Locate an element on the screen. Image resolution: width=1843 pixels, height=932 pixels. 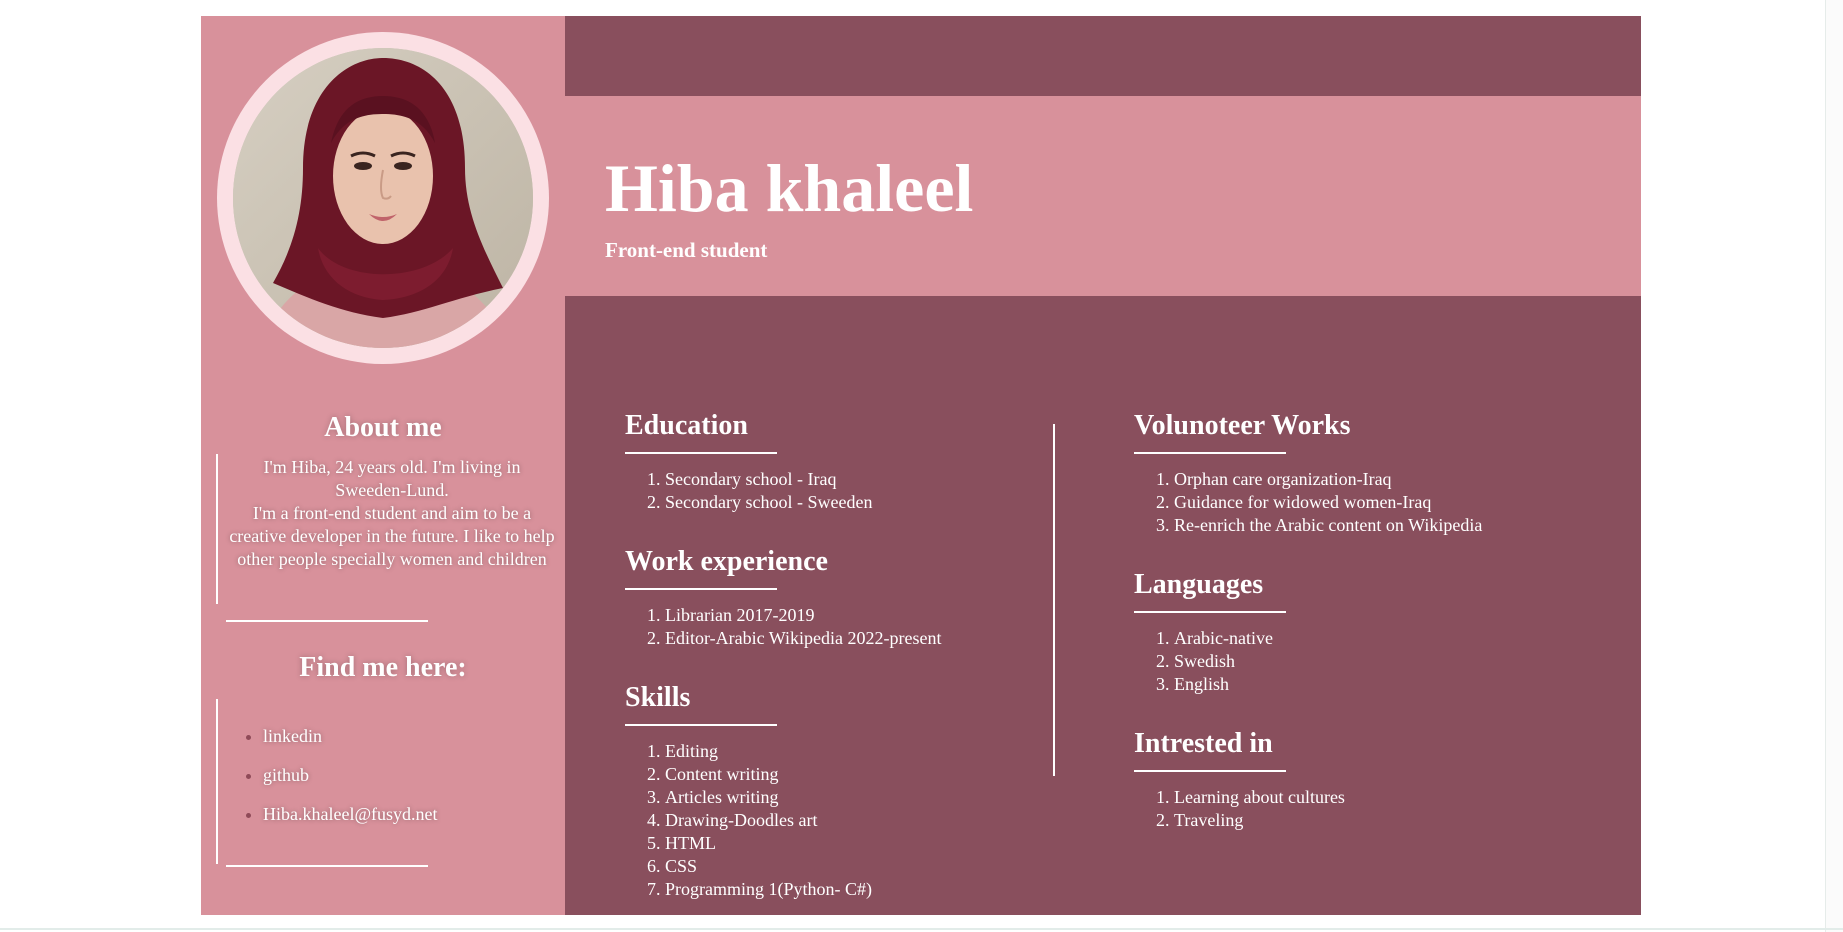
education-title: Education is located at coordinates (686, 425).